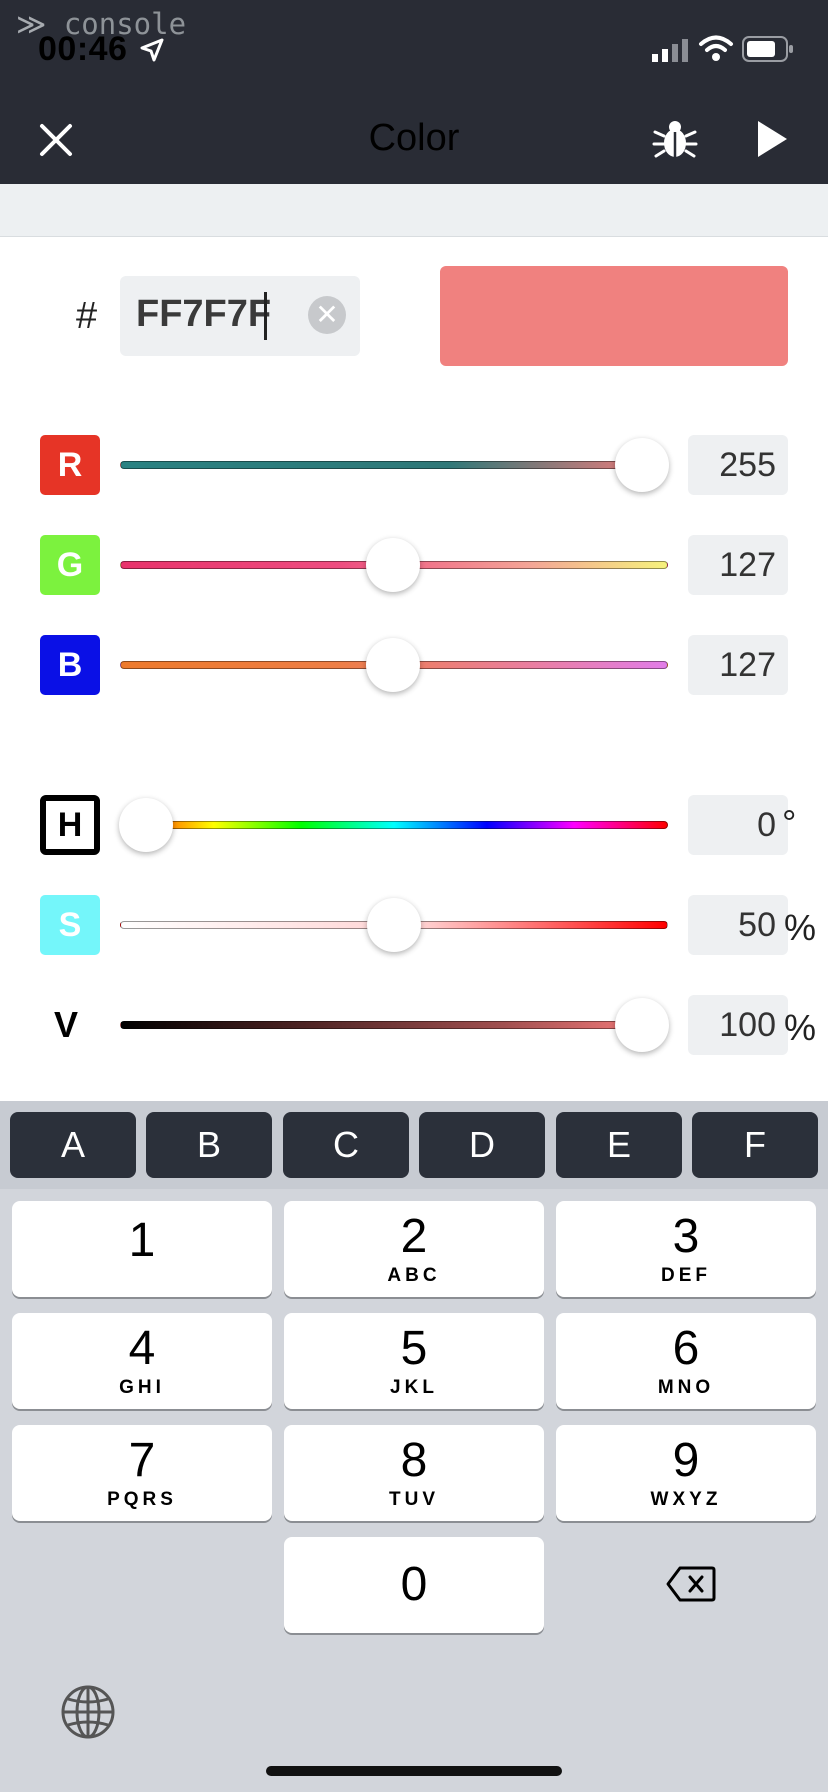  Describe the element at coordinates (619, 1145) in the screenshot. I see `hex-key-e: E` at that location.